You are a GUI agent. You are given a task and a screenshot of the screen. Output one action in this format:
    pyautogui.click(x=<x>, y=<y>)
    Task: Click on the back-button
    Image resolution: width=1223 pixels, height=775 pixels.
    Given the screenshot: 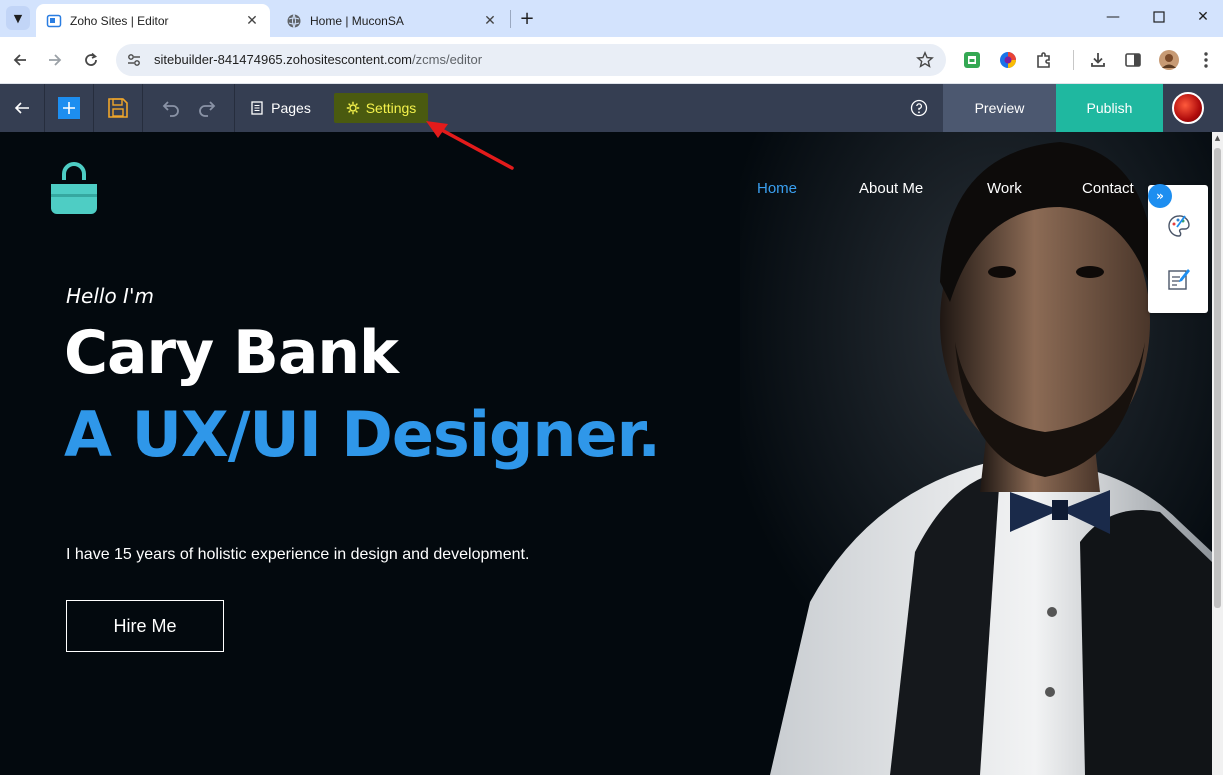 What is the action you would take?
    pyautogui.click(x=20, y=60)
    